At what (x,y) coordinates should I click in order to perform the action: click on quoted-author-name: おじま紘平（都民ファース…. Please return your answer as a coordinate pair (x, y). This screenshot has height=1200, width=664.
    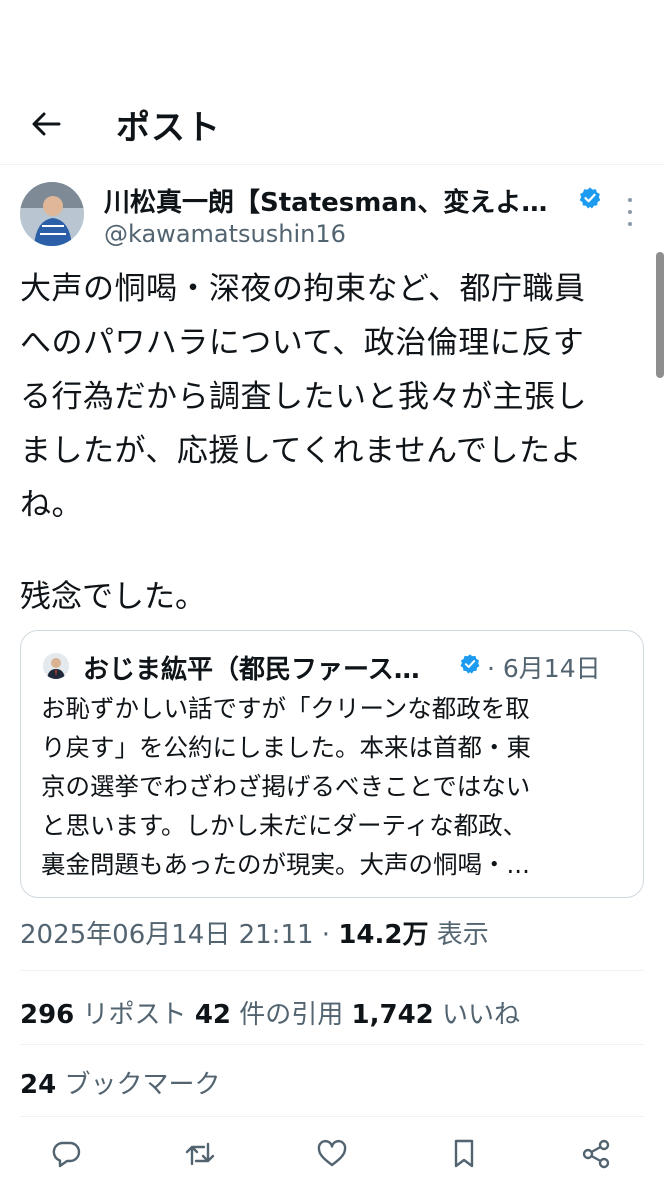
    Looking at the image, I should click on (251, 670).